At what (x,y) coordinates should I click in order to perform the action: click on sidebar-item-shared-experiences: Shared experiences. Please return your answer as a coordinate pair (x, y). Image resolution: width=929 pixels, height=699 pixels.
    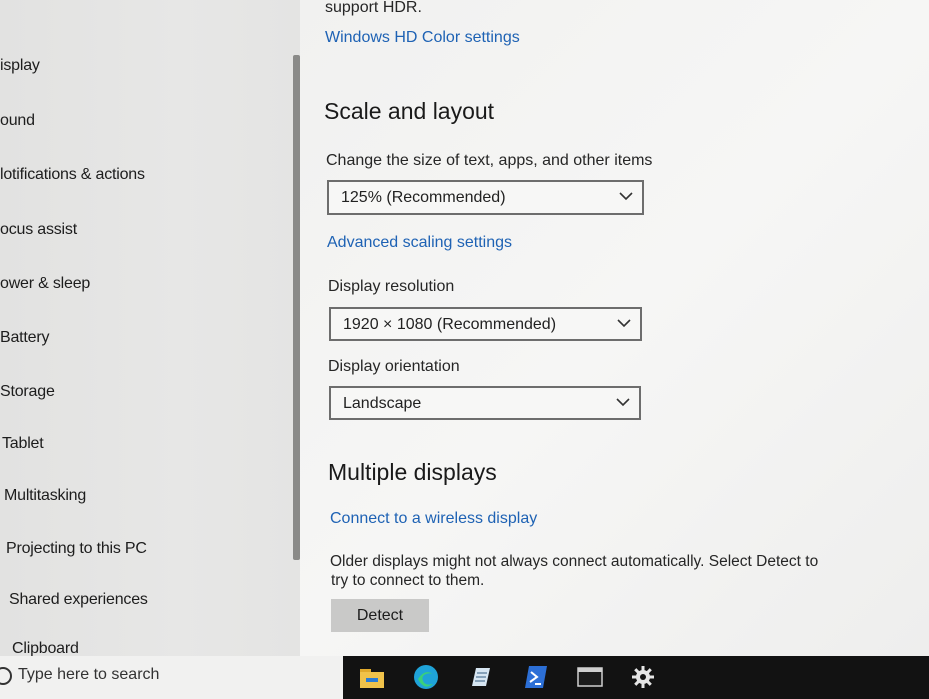
    Looking at the image, I should click on (78, 600).